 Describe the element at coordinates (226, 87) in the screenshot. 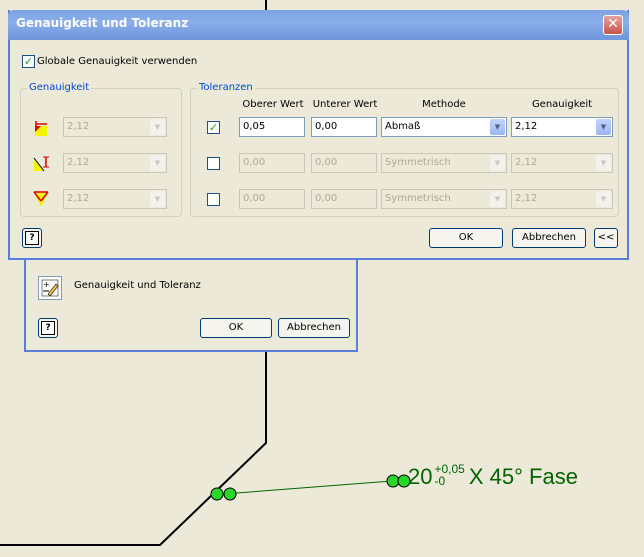

I see `tolerance-group-title: Toleranzen` at that location.